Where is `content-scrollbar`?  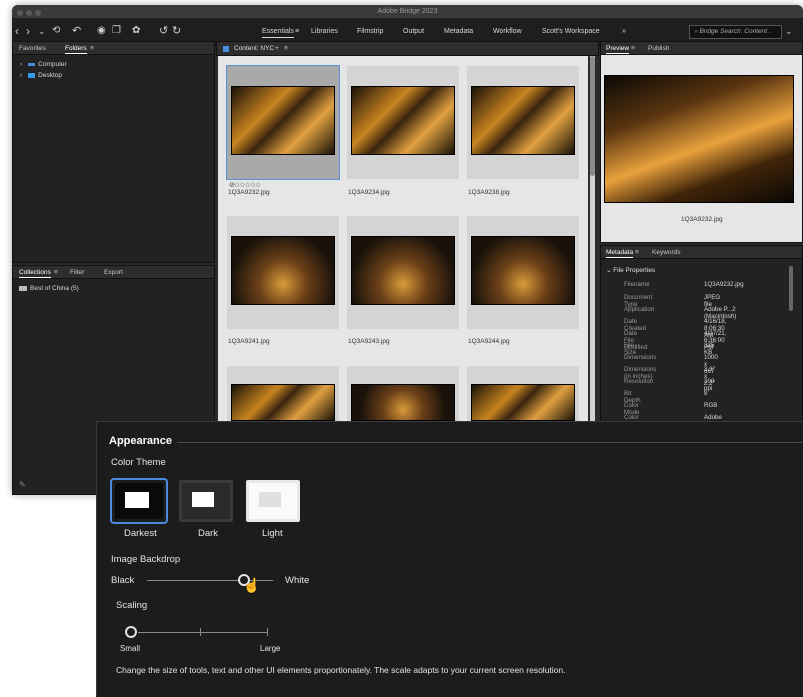
content-scrollbar is located at coordinates (592, 238).